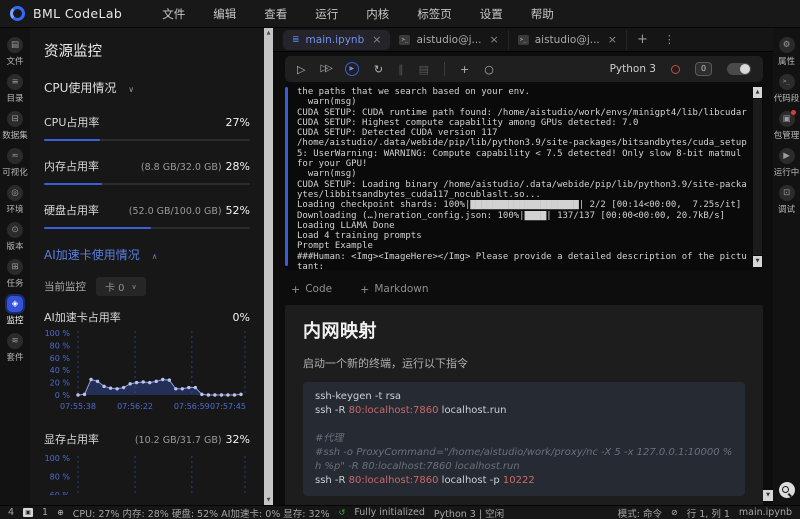 The width and height of the screenshot is (800, 519). What do you see at coordinates (787, 200) in the screenshot?
I see `rail-item-调试: ⊡ 调试` at bounding box center [787, 200].